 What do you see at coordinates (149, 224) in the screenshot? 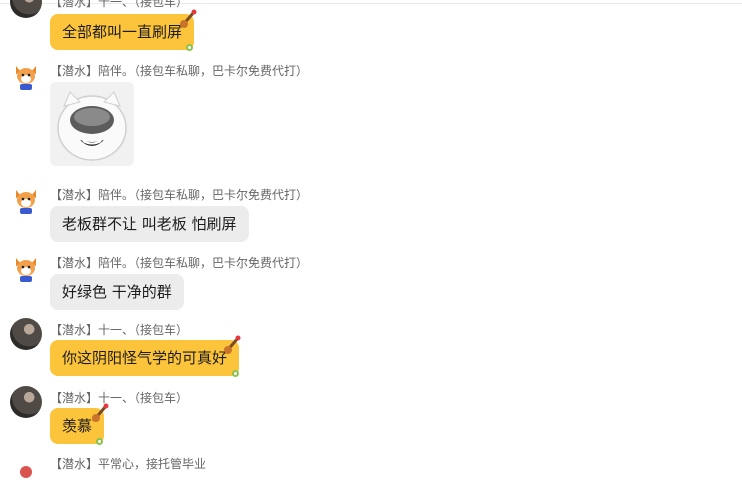
I see `message-bubble: 老板群不让 叫老板 怕刷屏` at bounding box center [149, 224].